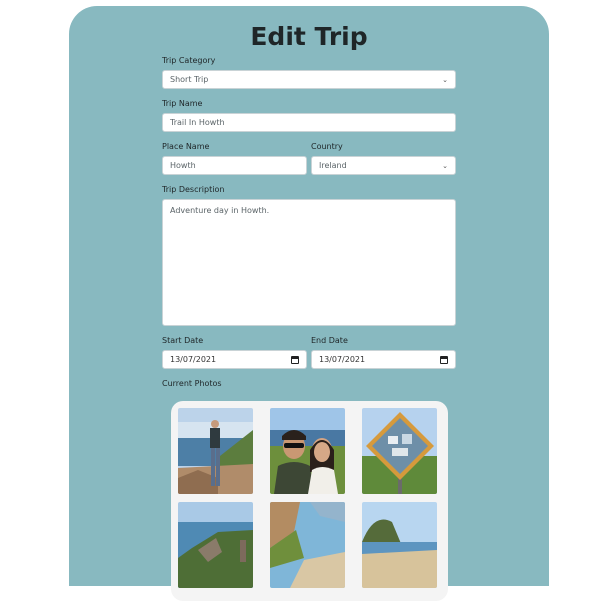 This screenshot has width=601, height=601. Describe the element at coordinates (182, 103) in the screenshot. I see `trip-name-label: Trip Name` at that location.